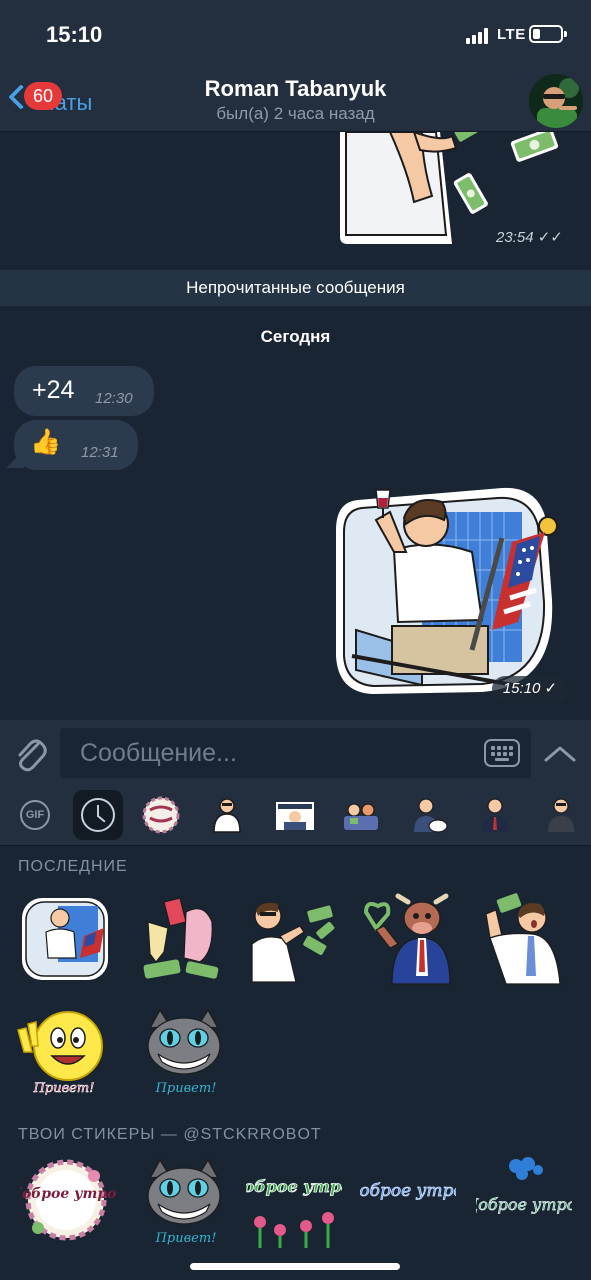  What do you see at coordinates (502, 753) in the screenshot?
I see `keyboard-icon` at bounding box center [502, 753].